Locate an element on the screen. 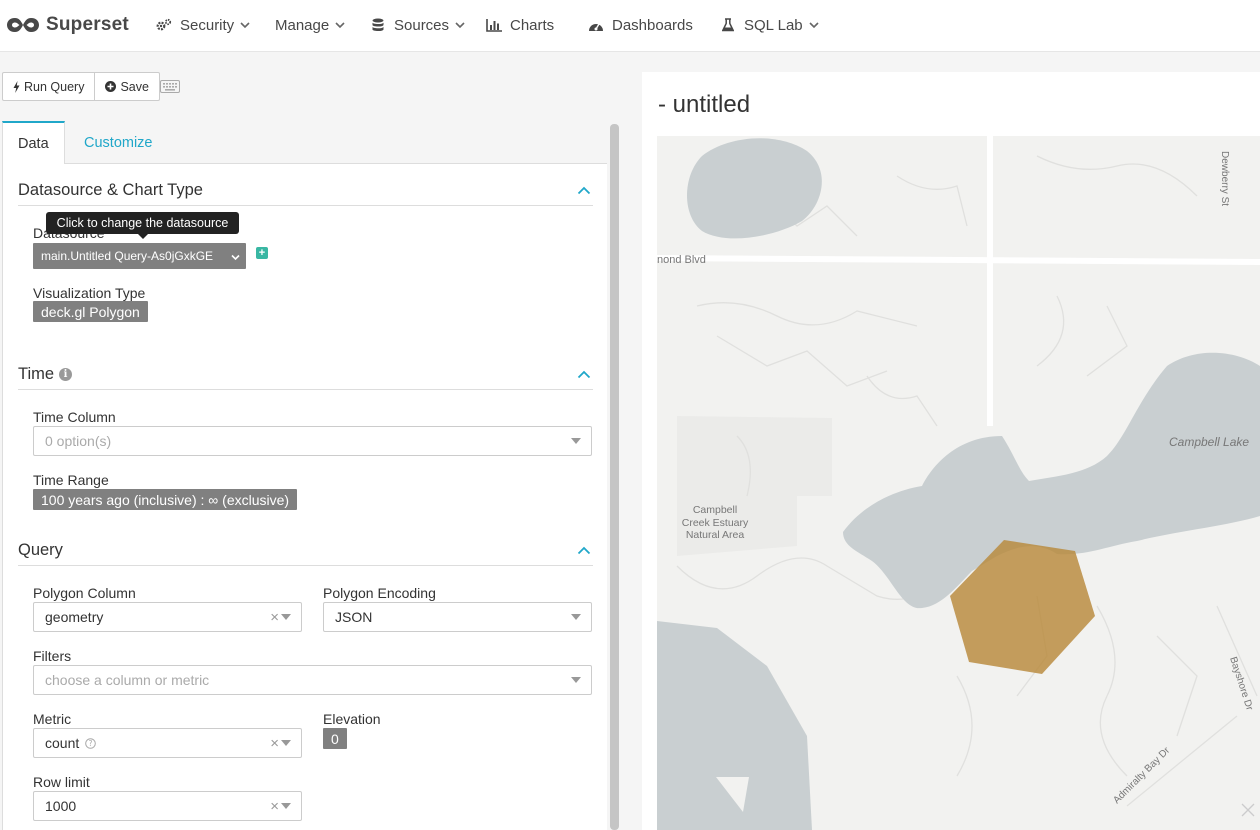  dashboard-icon is located at coordinates (596, 25).